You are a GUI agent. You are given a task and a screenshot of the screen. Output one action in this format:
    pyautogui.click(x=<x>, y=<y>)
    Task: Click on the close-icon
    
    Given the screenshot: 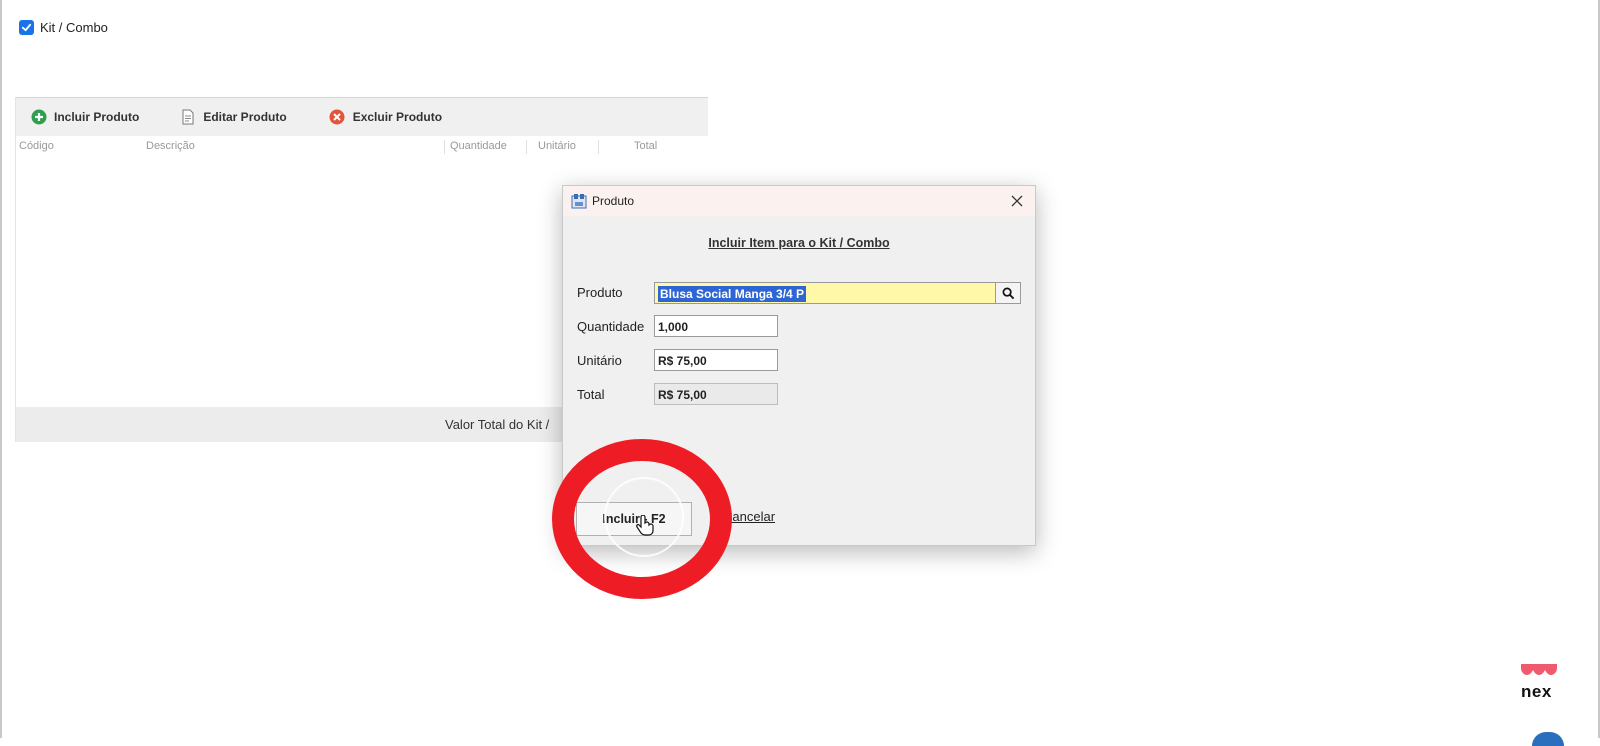 What is the action you would take?
    pyautogui.click(x=1017, y=201)
    